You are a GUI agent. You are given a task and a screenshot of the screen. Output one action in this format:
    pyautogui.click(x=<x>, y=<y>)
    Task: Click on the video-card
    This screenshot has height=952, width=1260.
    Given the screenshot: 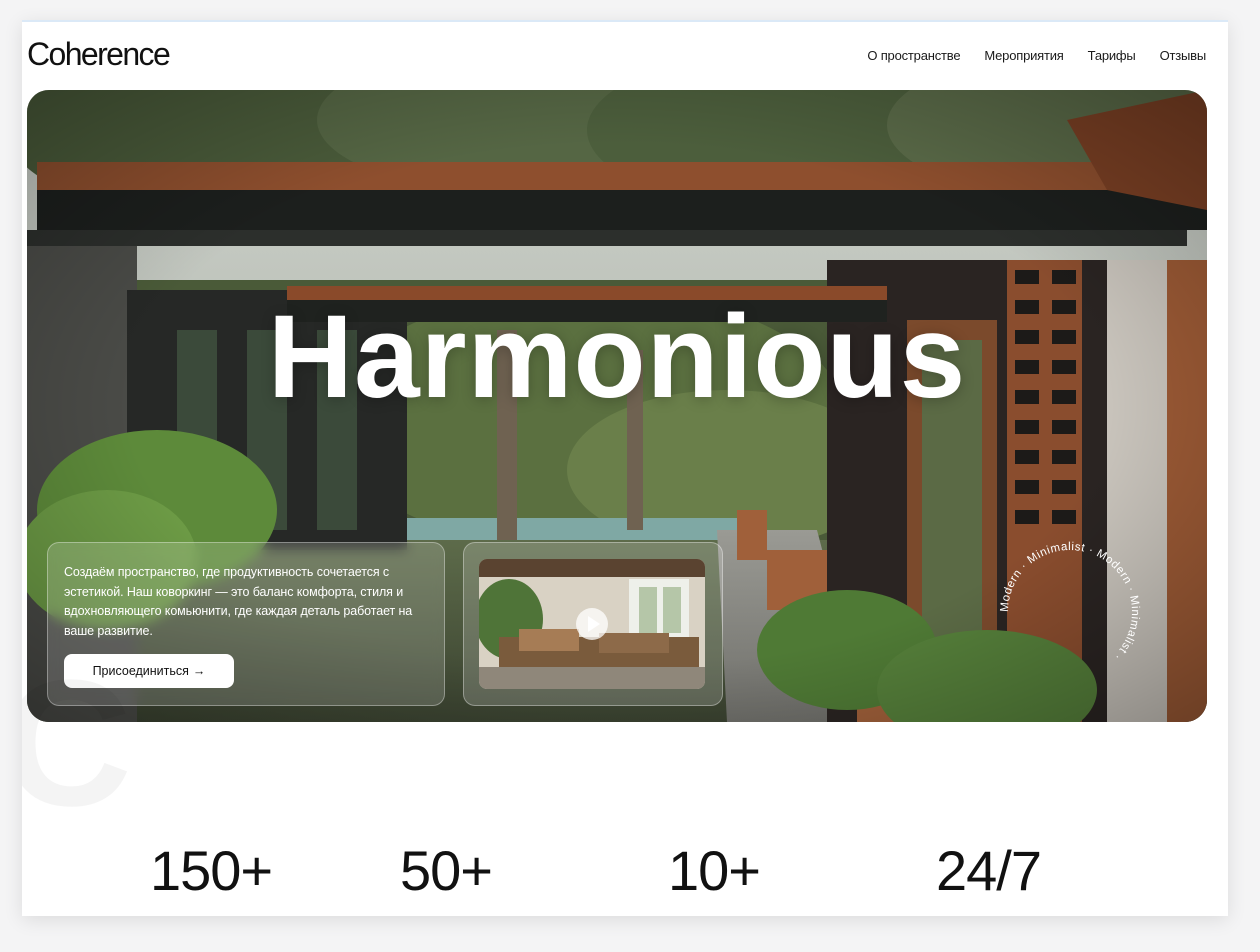 What is the action you would take?
    pyautogui.click(x=593, y=624)
    